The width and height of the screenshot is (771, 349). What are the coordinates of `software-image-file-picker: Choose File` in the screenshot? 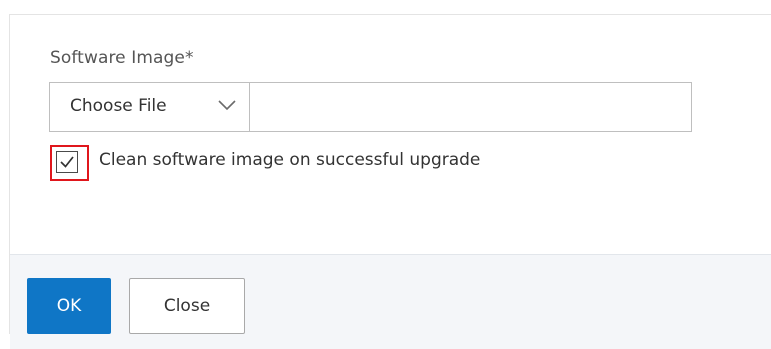 It's located at (370, 107).